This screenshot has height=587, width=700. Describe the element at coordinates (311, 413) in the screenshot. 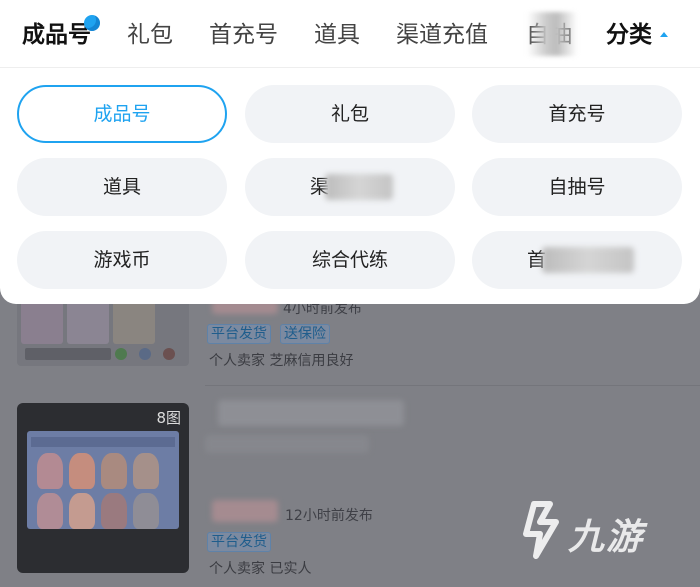

I see `redacted-title` at that location.